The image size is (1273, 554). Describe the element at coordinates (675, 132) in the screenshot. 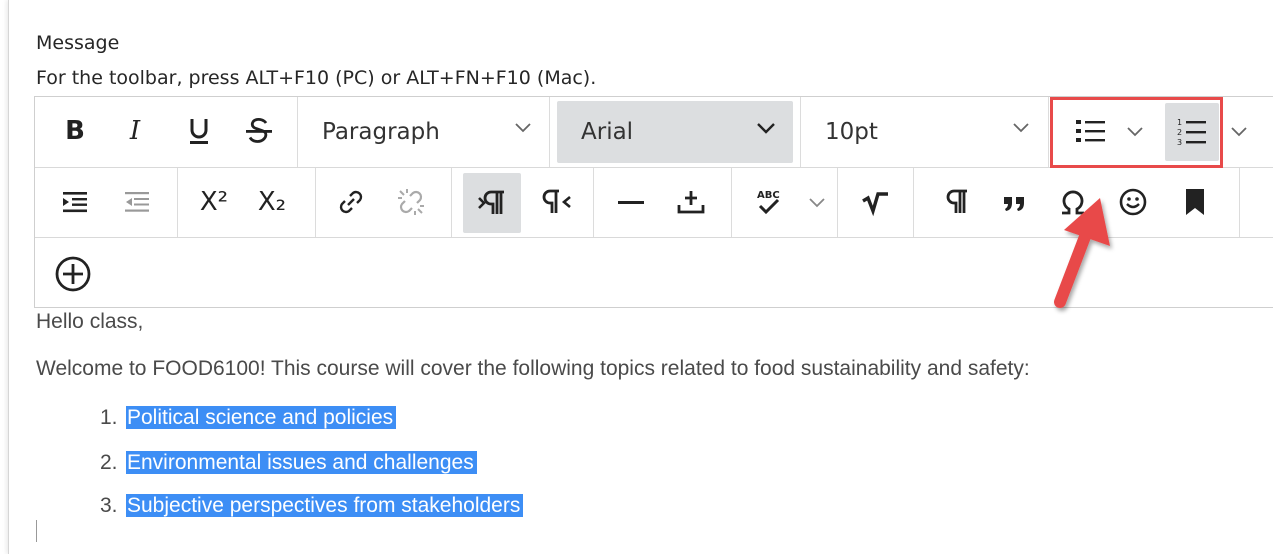

I see `font-family-select: Arial` at that location.